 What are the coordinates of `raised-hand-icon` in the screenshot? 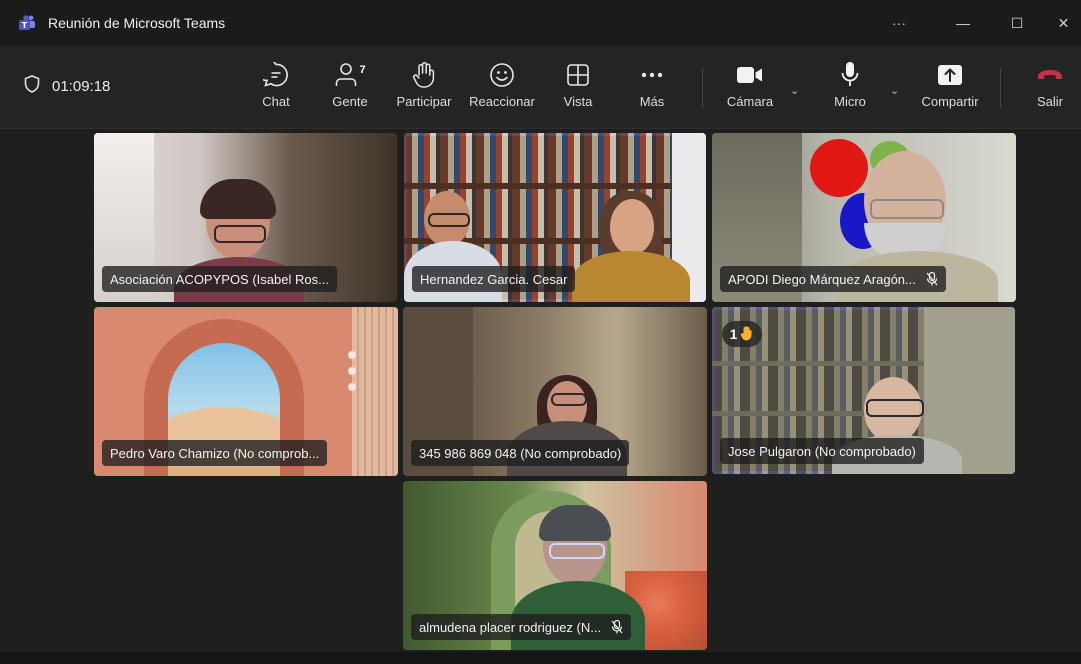 It's located at (747, 334).